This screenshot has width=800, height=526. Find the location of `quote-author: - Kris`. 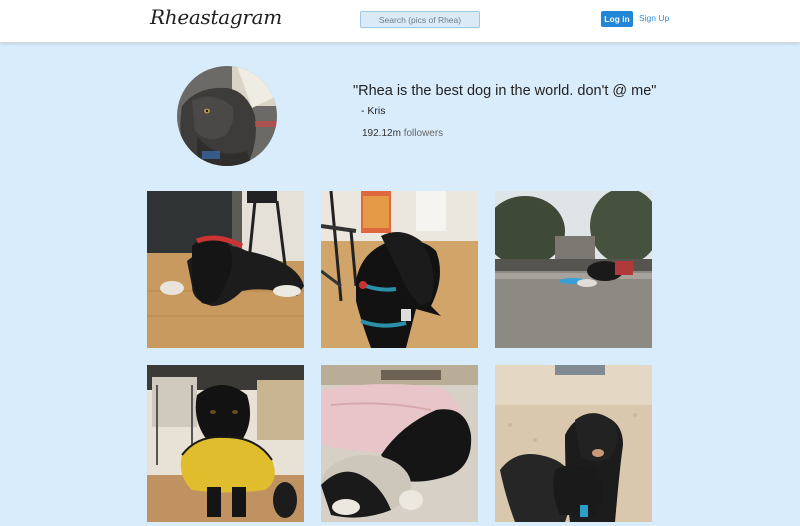

quote-author: - Kris is located at coordinates (373, 111).